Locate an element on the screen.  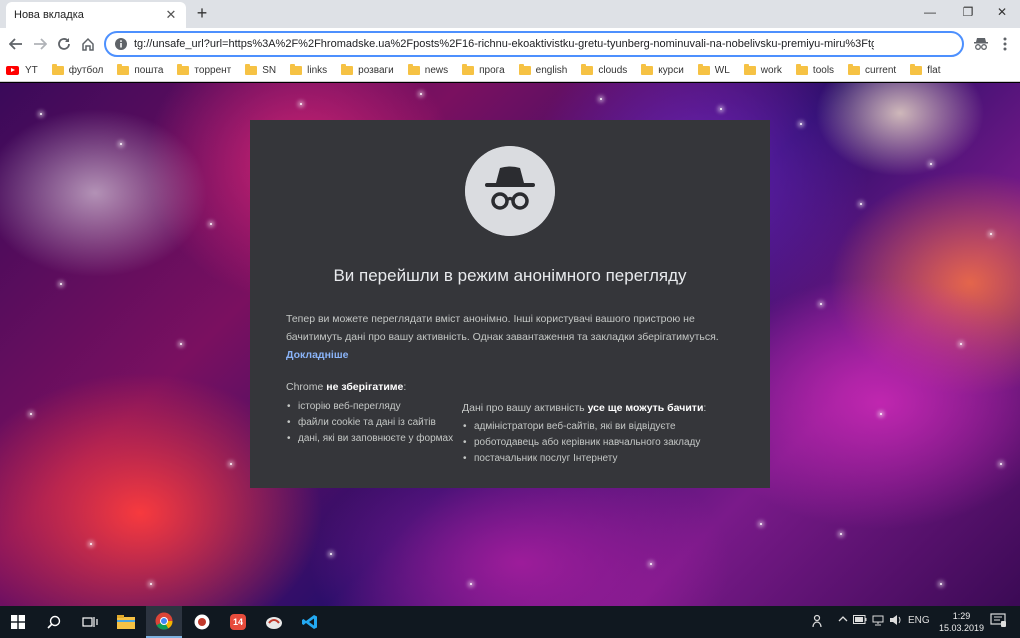
tab-close-icon: ✕ is located at coordinates (171, 15).